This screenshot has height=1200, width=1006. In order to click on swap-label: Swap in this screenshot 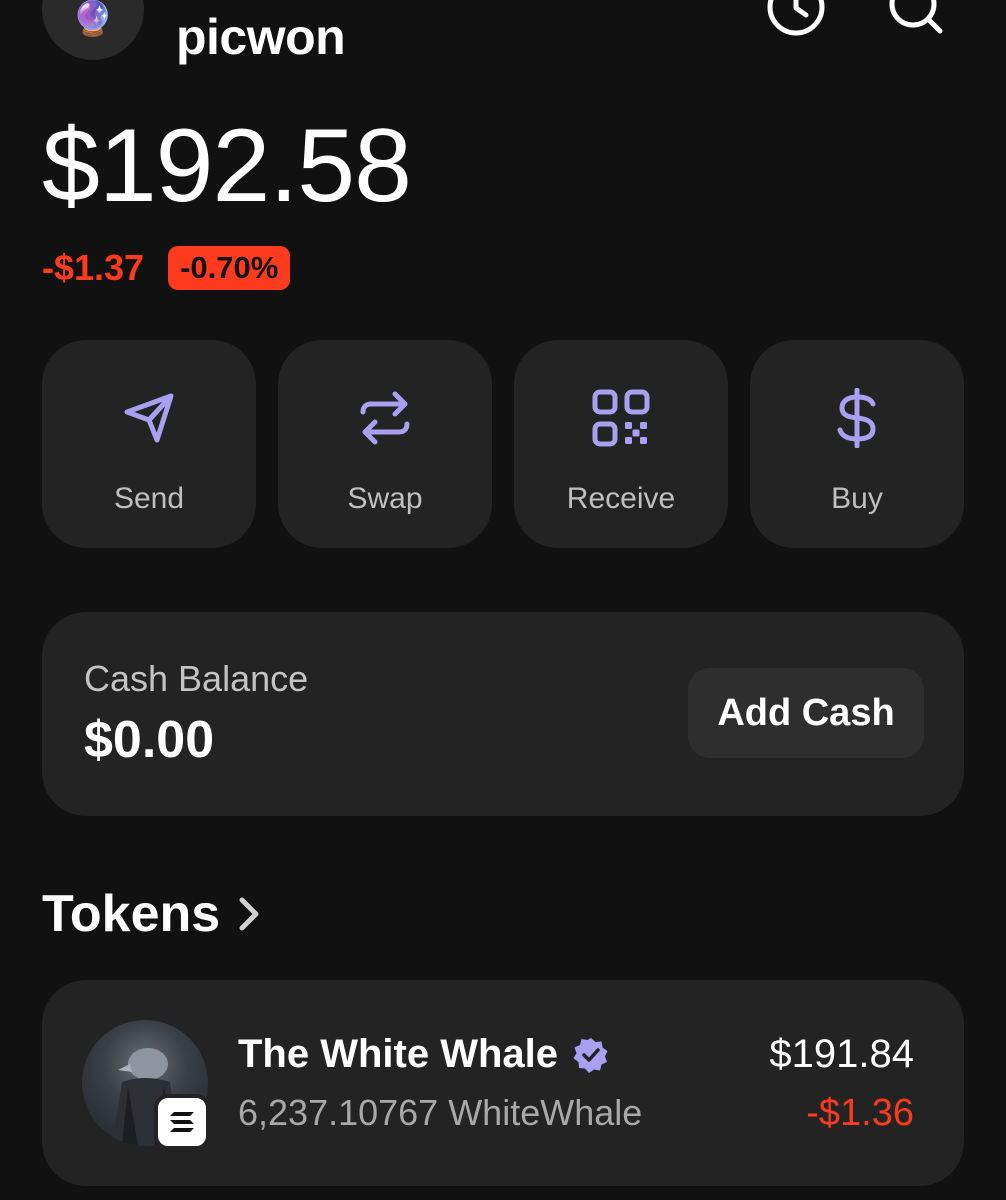, I will do `click(385, 498)`.